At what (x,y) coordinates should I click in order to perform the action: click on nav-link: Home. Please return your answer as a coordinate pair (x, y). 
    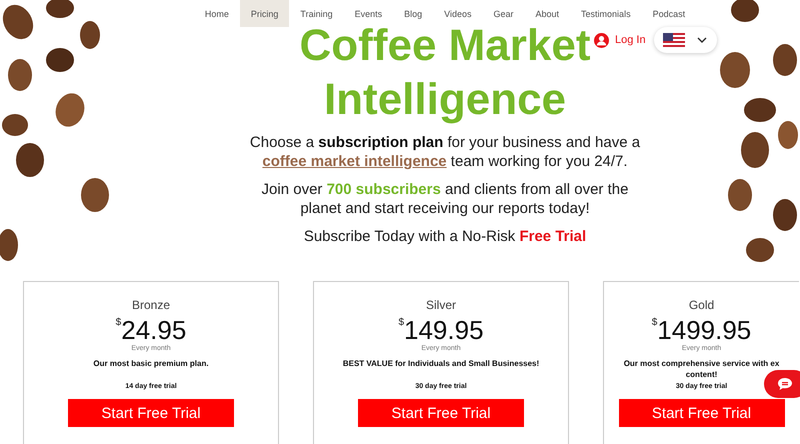
    Looking at the image, I should click on (217, 13).